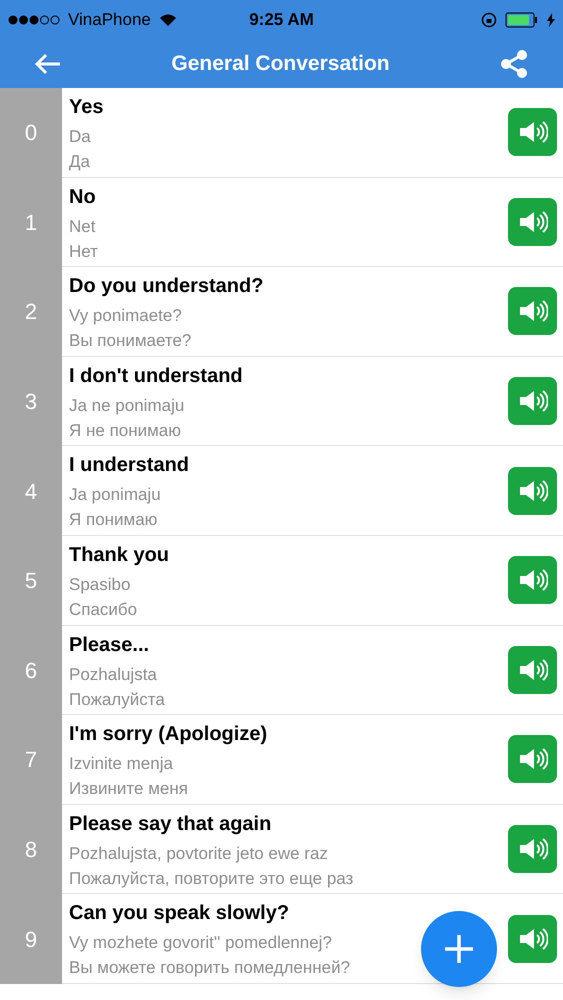 Image resolution: width=563 pixels, height=1000 pixels. Describe the element at coordinates (103, 609) in the screenshot. I see `phrase-russian: Спасибо` at that location.